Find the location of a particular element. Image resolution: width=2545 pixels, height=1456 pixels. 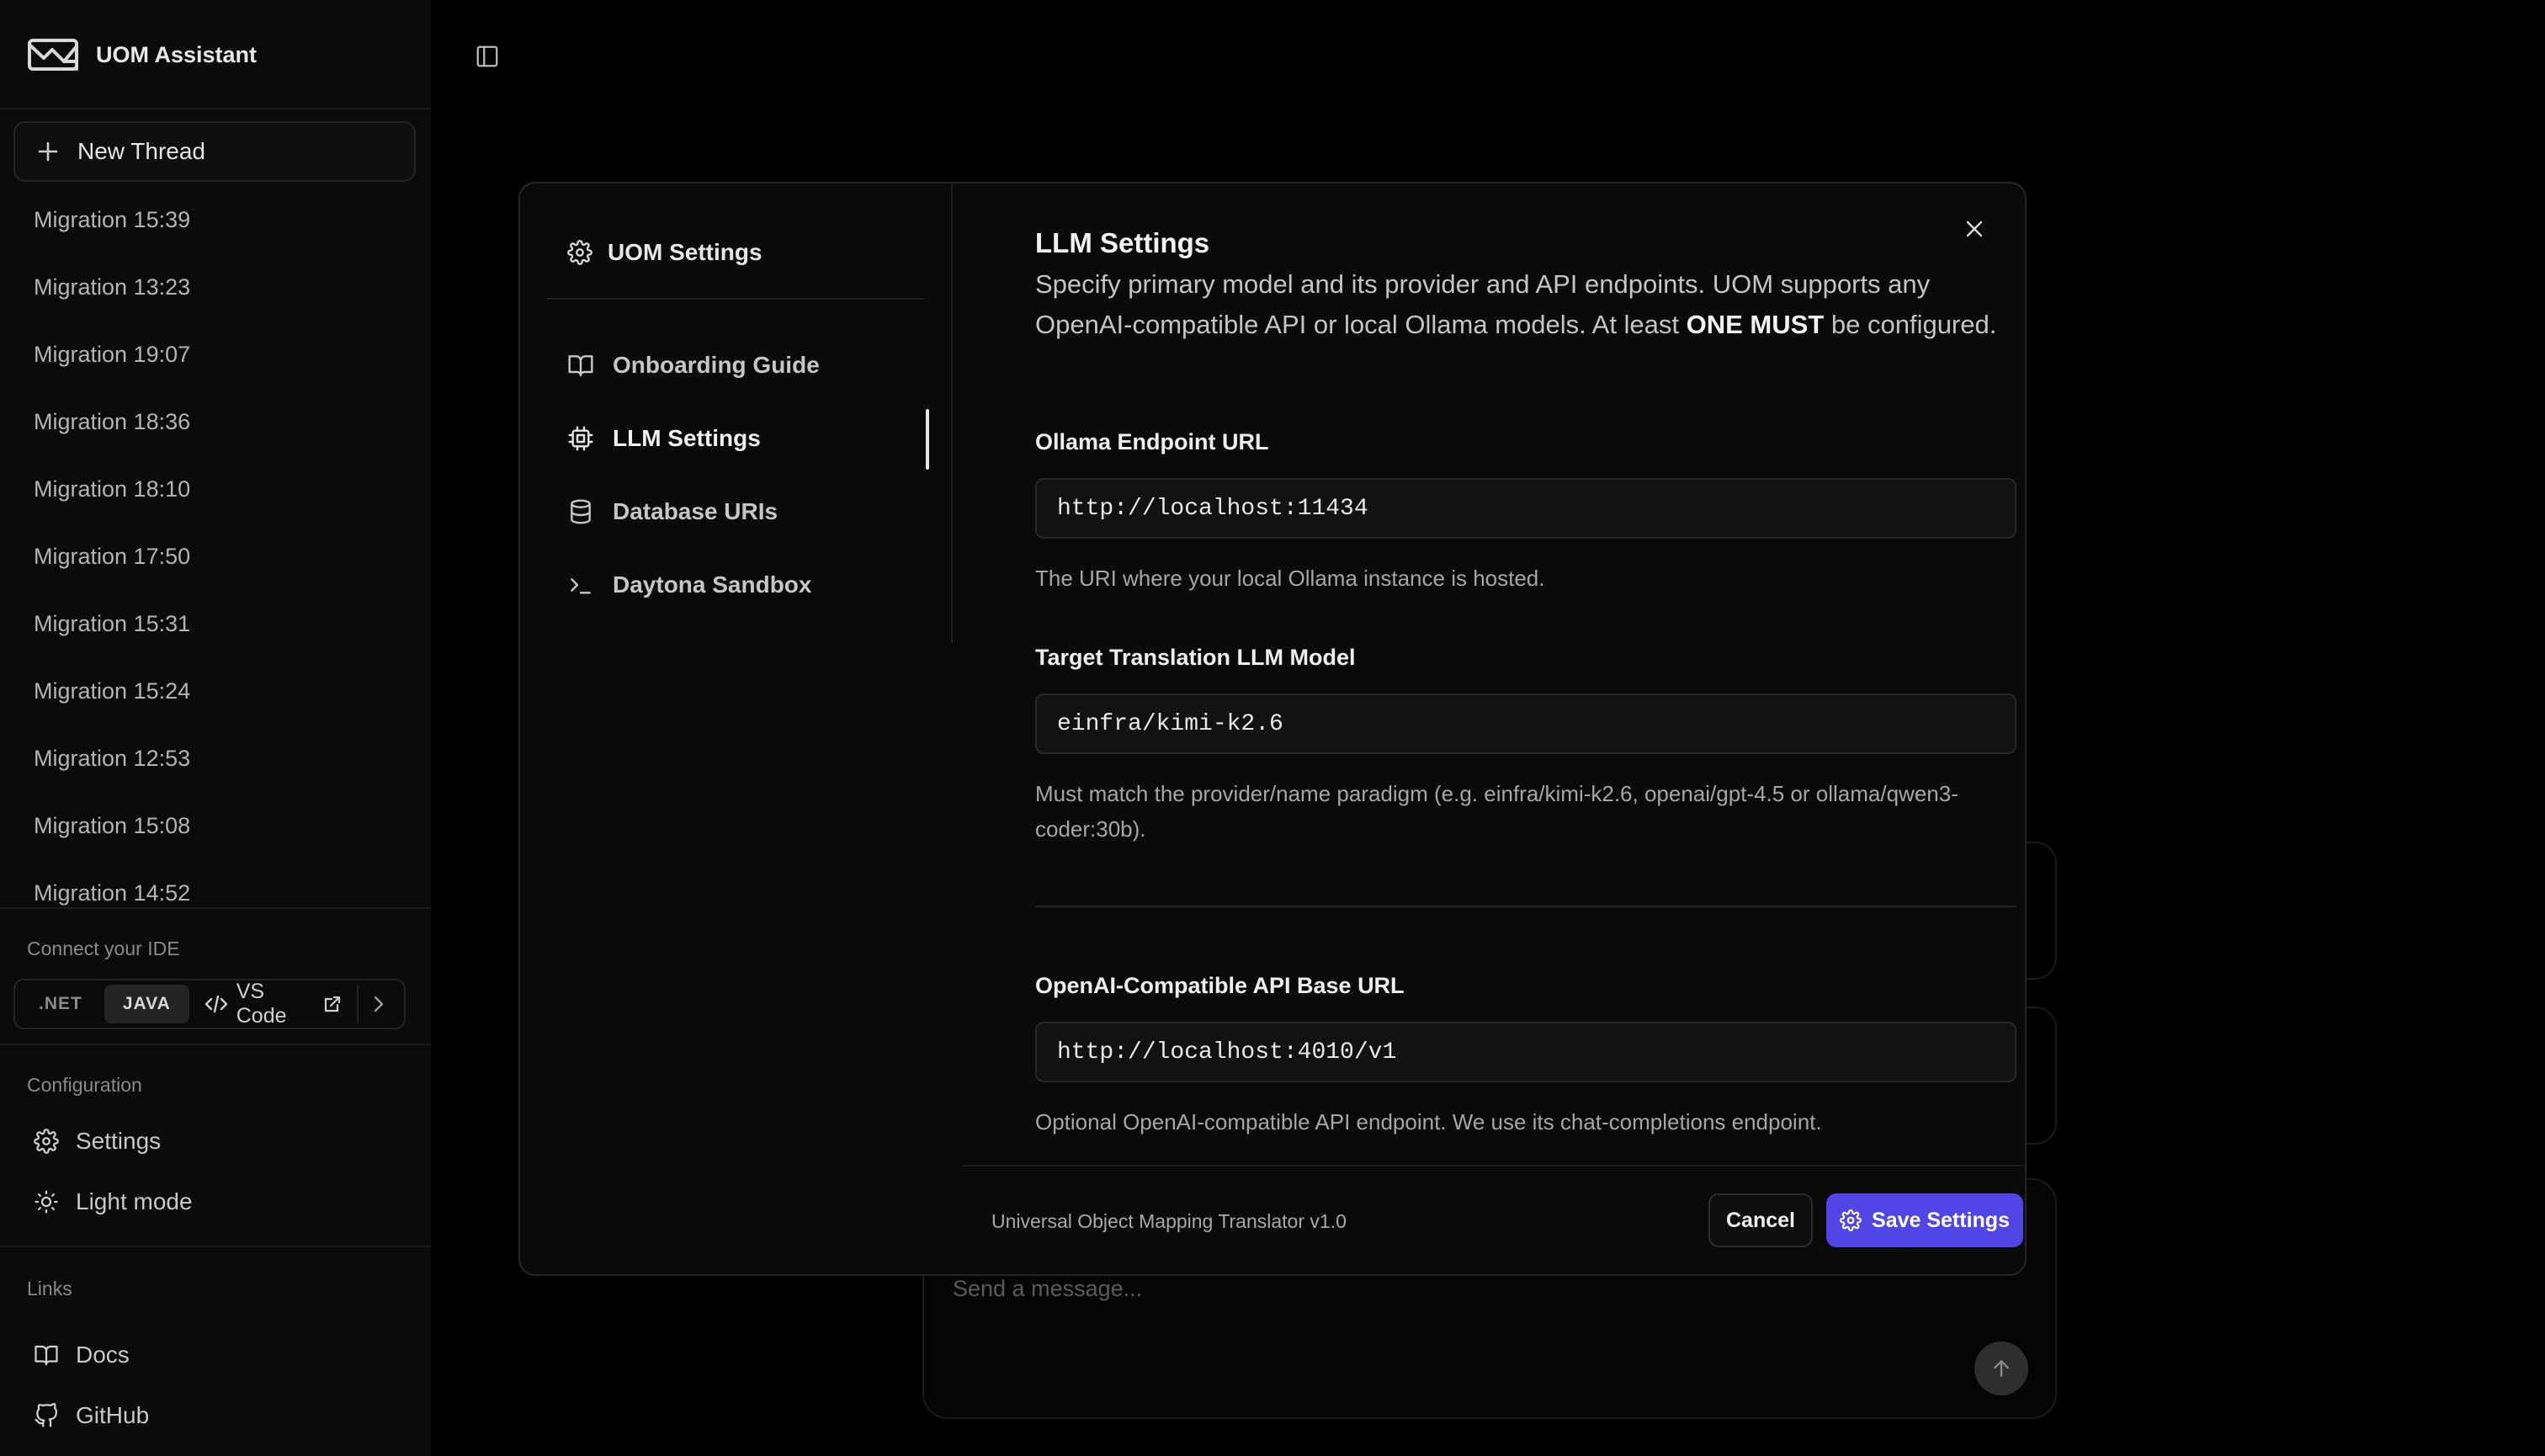

arrow-up-icon is located at coordinates (2001, 1368).